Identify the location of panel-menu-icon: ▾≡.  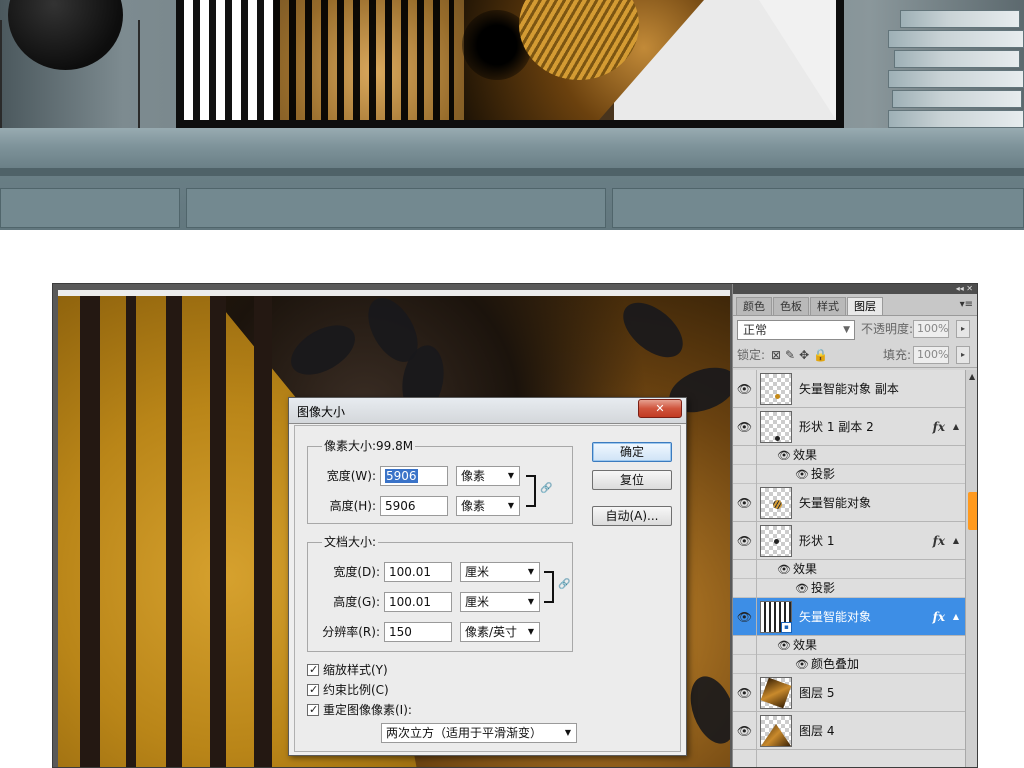
(966, 304).